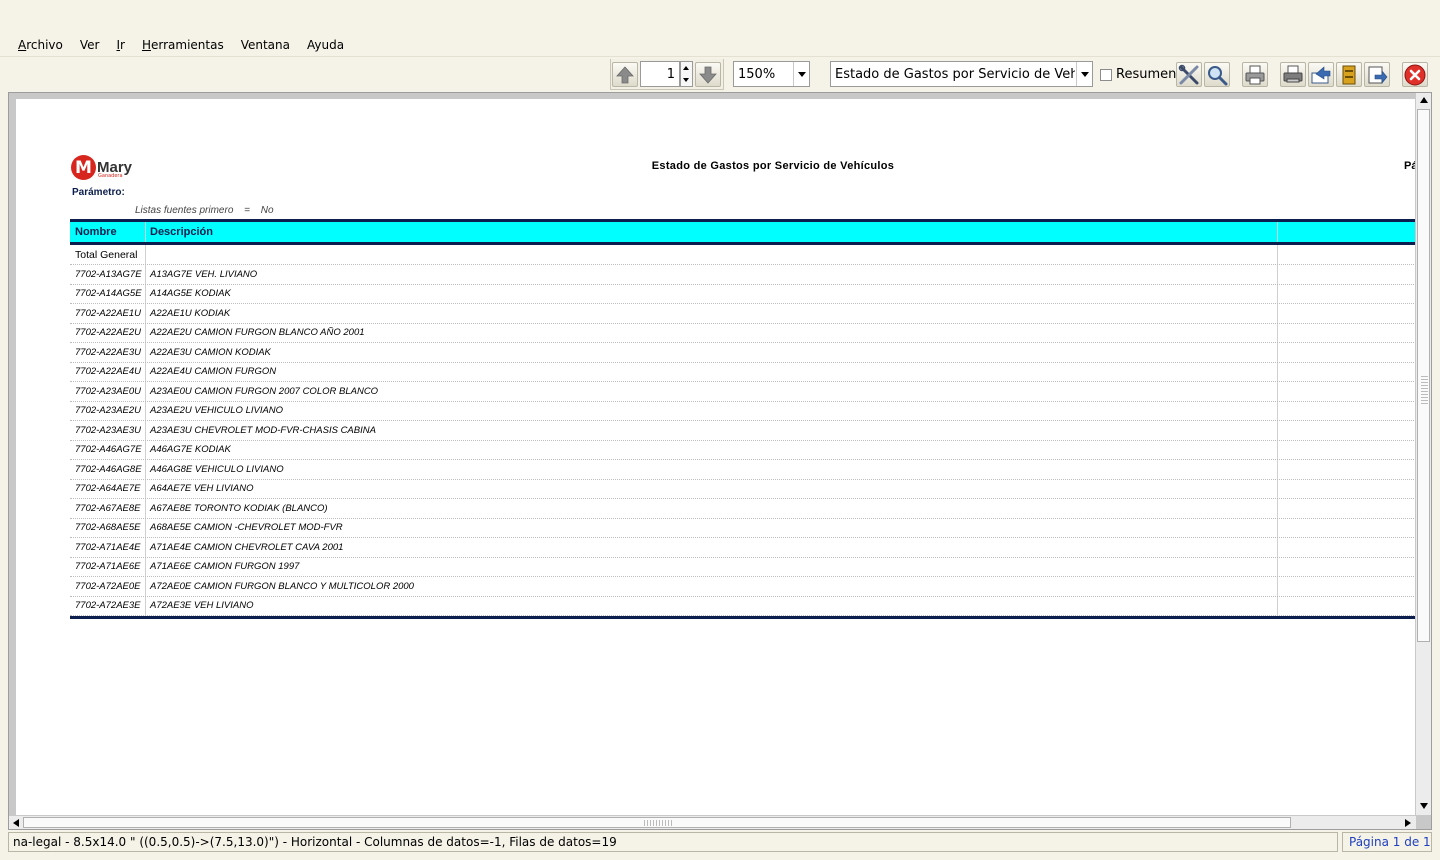 The image size is (1440, 860). What do you see at coordinates (1415, 74) in the screenshot?
I see `close-report-button` at bounding box center [1415, 74].